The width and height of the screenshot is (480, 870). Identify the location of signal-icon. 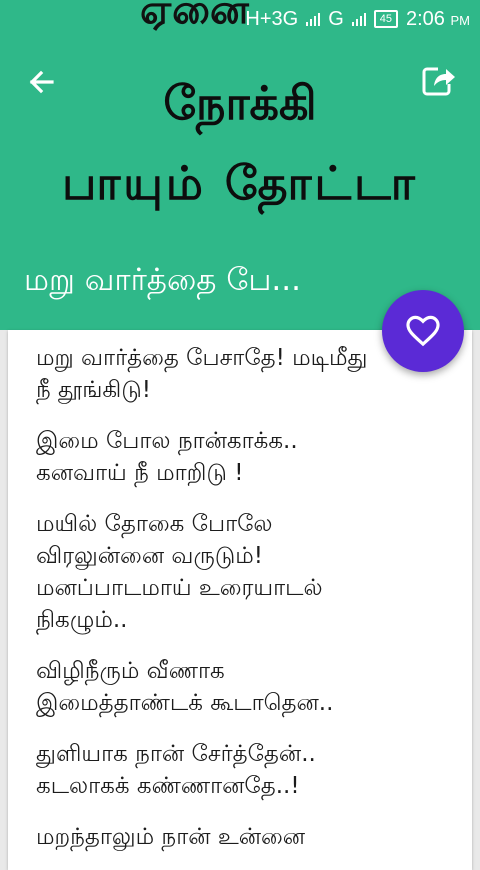
(313, 19).